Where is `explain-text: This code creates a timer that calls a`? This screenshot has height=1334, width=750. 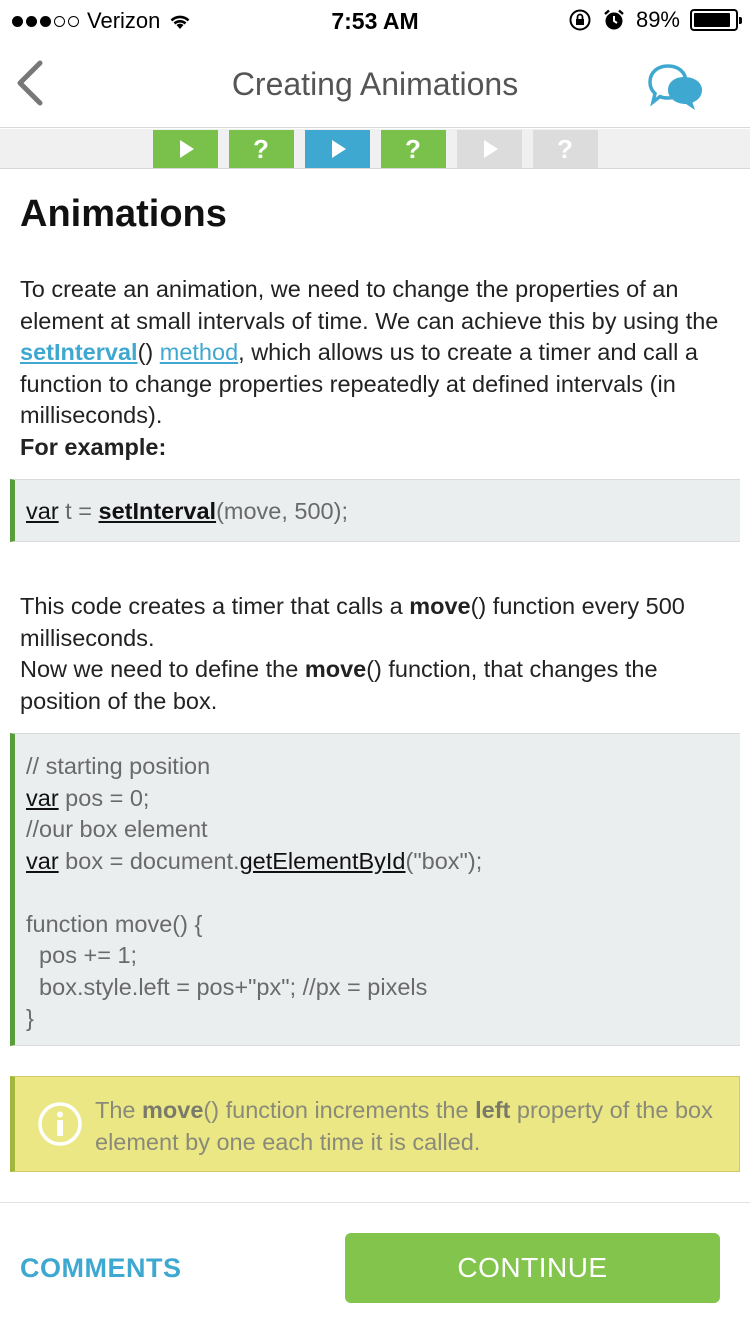 explain-text: This code creates a timer that calls a is located at coordinates (215, 606).